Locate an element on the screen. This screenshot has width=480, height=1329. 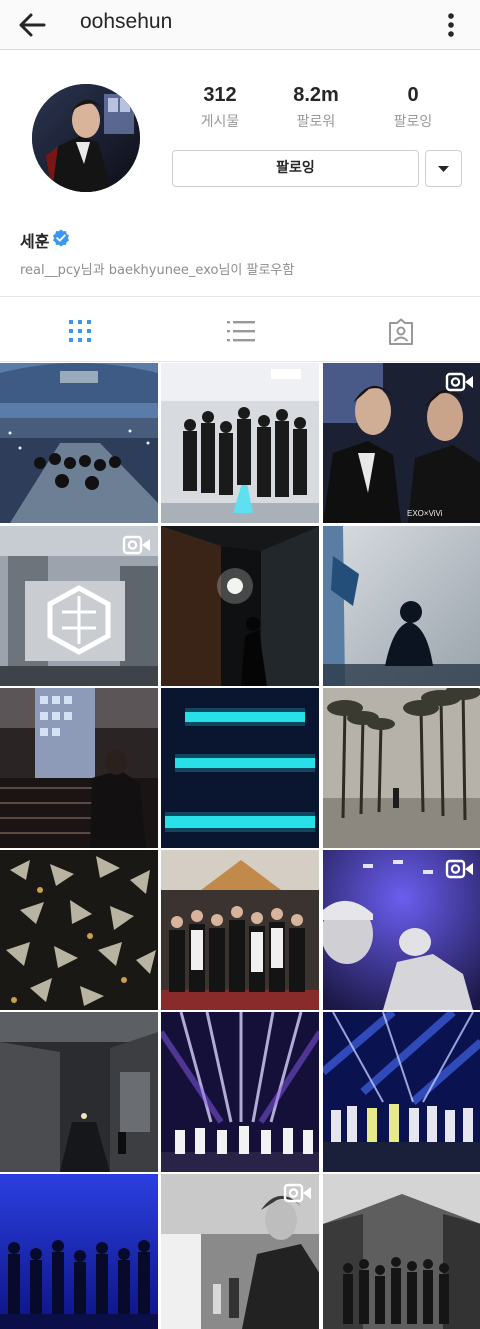
tagged-icon is located at coordinates (401, 331).